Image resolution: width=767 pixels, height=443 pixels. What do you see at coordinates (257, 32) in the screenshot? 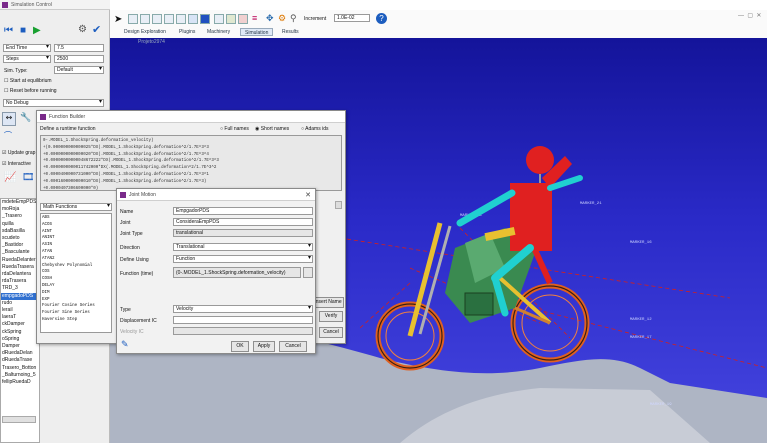
I see `tab-simulation: Simulation` at bounding box center [257, 32].